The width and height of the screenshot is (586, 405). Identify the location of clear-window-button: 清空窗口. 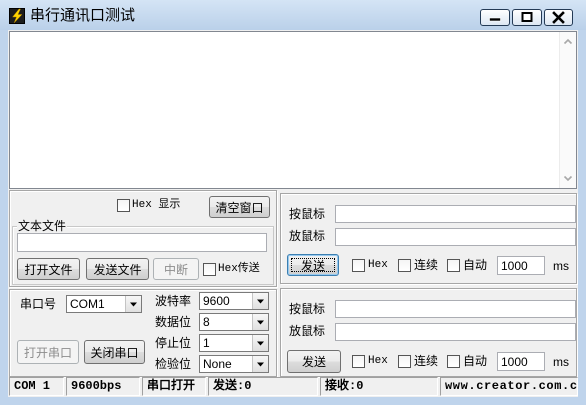
(239, 207).